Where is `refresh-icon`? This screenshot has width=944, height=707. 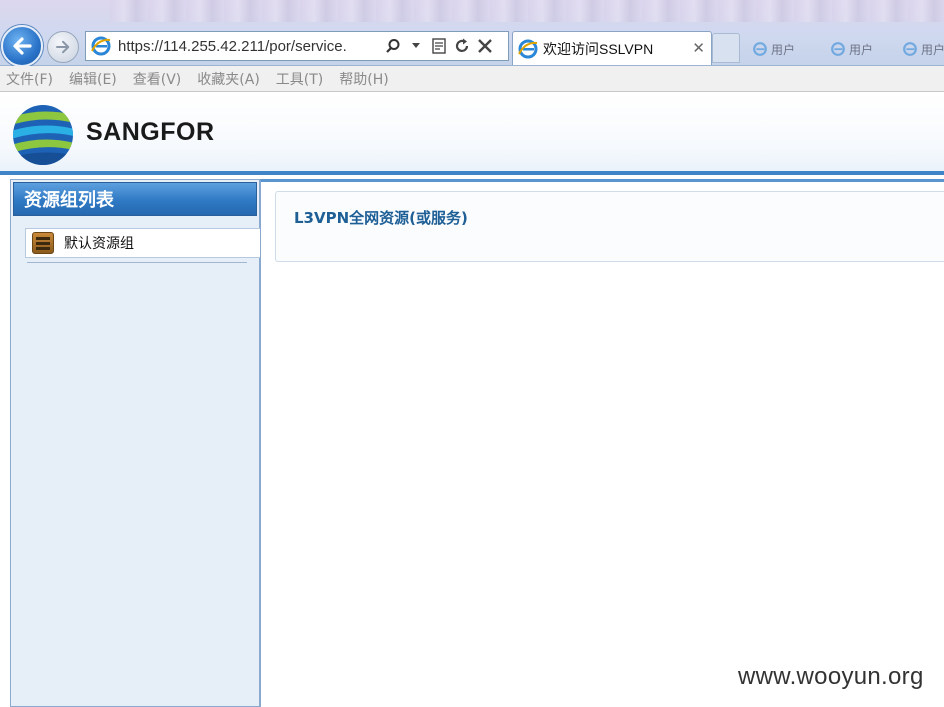 refresh-icon is located at coordinates (462, 46).